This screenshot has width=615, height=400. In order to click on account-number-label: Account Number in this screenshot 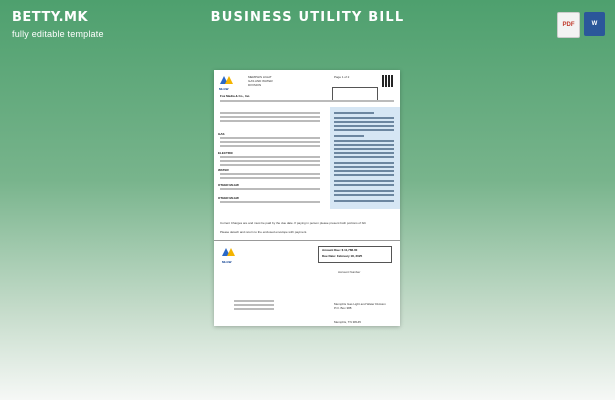, I will do `click(349, 272)`.